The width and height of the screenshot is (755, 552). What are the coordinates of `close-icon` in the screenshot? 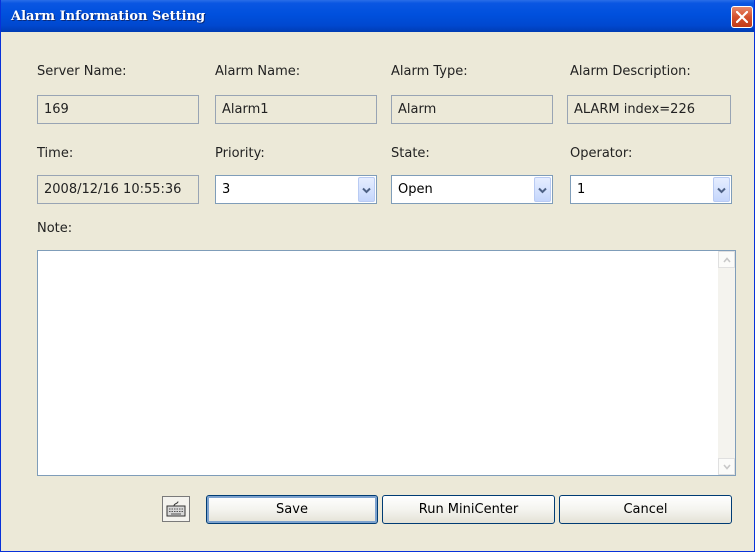 It's located at (742, 17).